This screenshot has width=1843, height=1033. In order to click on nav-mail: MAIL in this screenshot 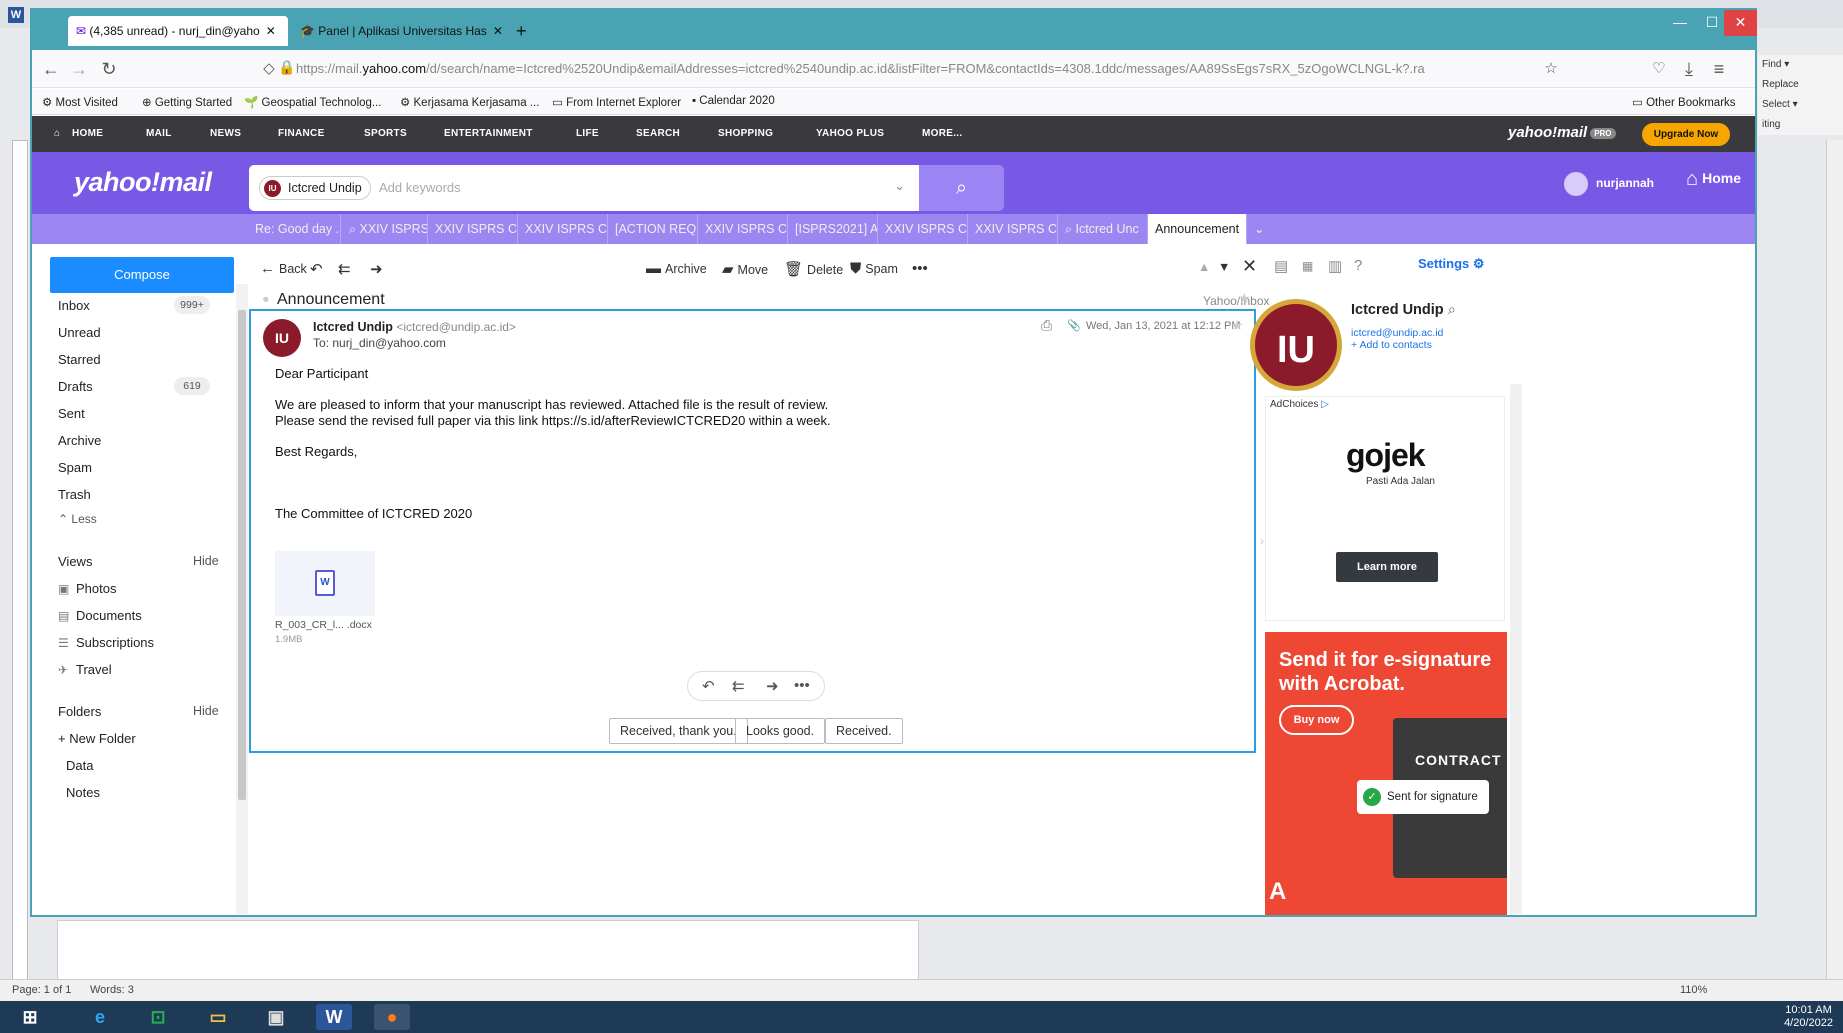, I will do `click(159, 133)`.